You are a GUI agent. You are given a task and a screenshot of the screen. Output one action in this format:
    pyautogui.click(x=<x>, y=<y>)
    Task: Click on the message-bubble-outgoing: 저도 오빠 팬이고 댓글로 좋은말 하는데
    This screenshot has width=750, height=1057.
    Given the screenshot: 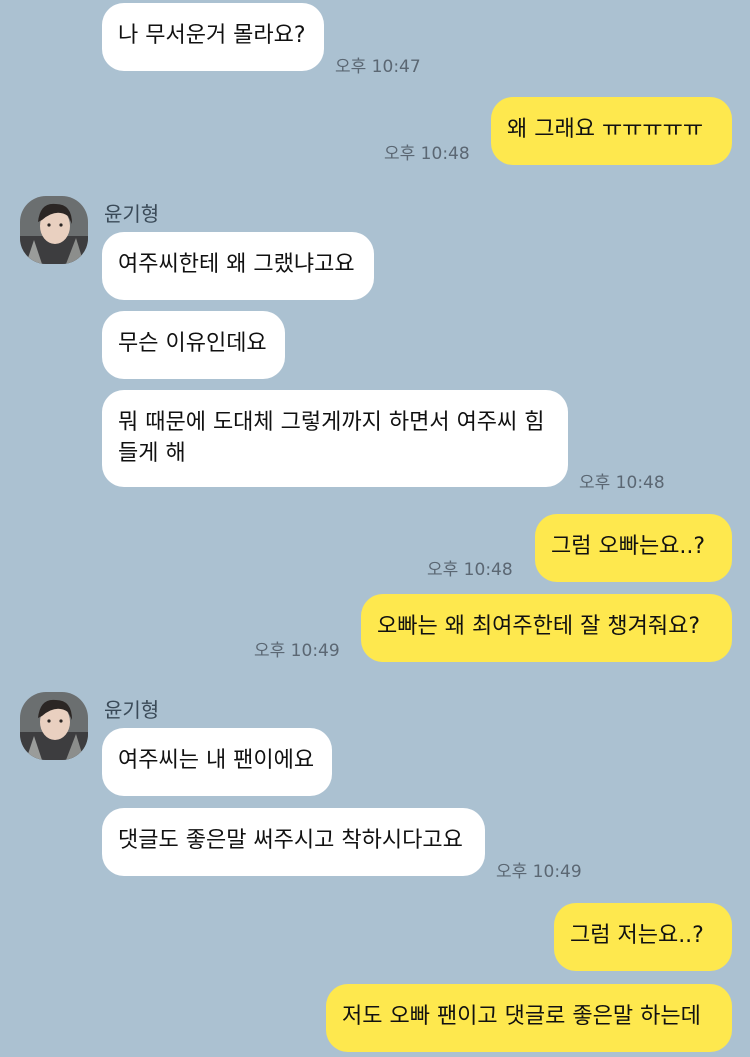 What is the action you would take?
    pyautogui.click(x=529, y=1018)
    